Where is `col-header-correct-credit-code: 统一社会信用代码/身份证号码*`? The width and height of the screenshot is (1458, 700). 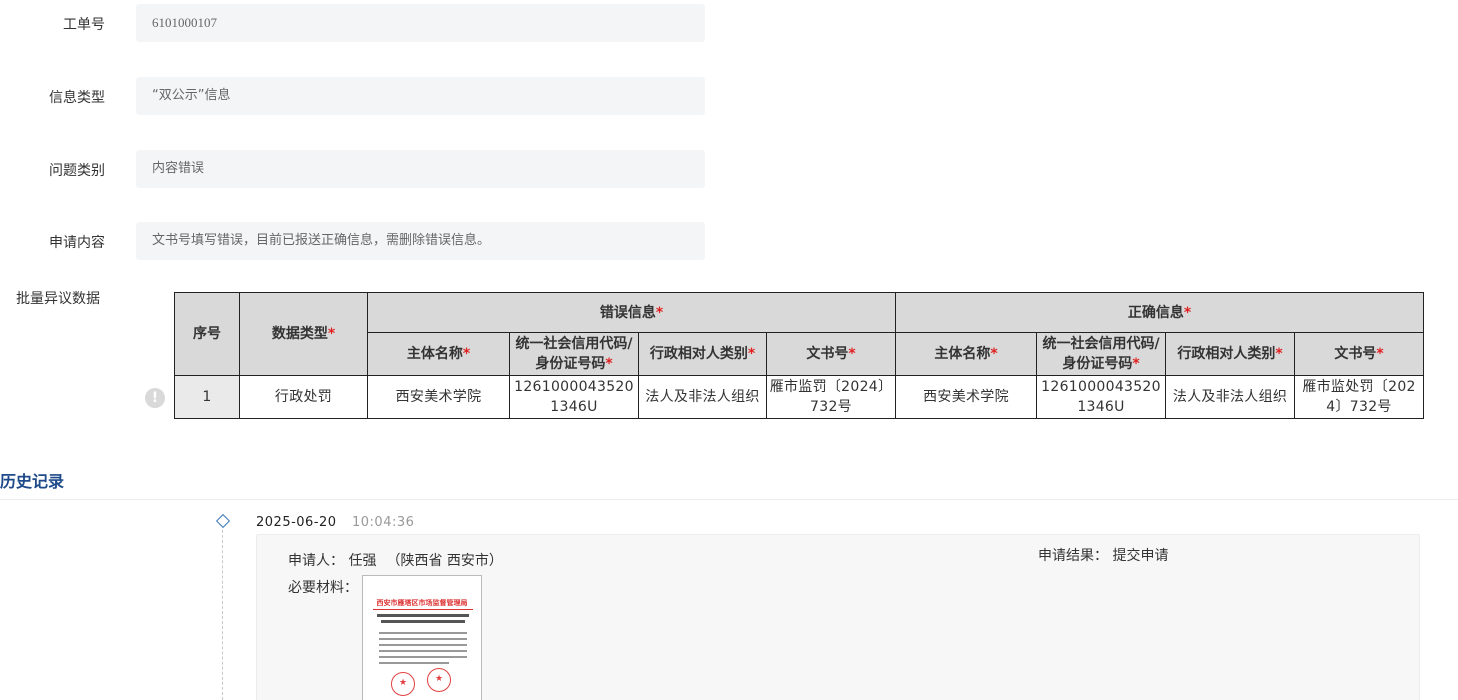
col-header-correct-credit-code: 统一社会信用代码/身份证号码* is located at coordinates (1101, 354).